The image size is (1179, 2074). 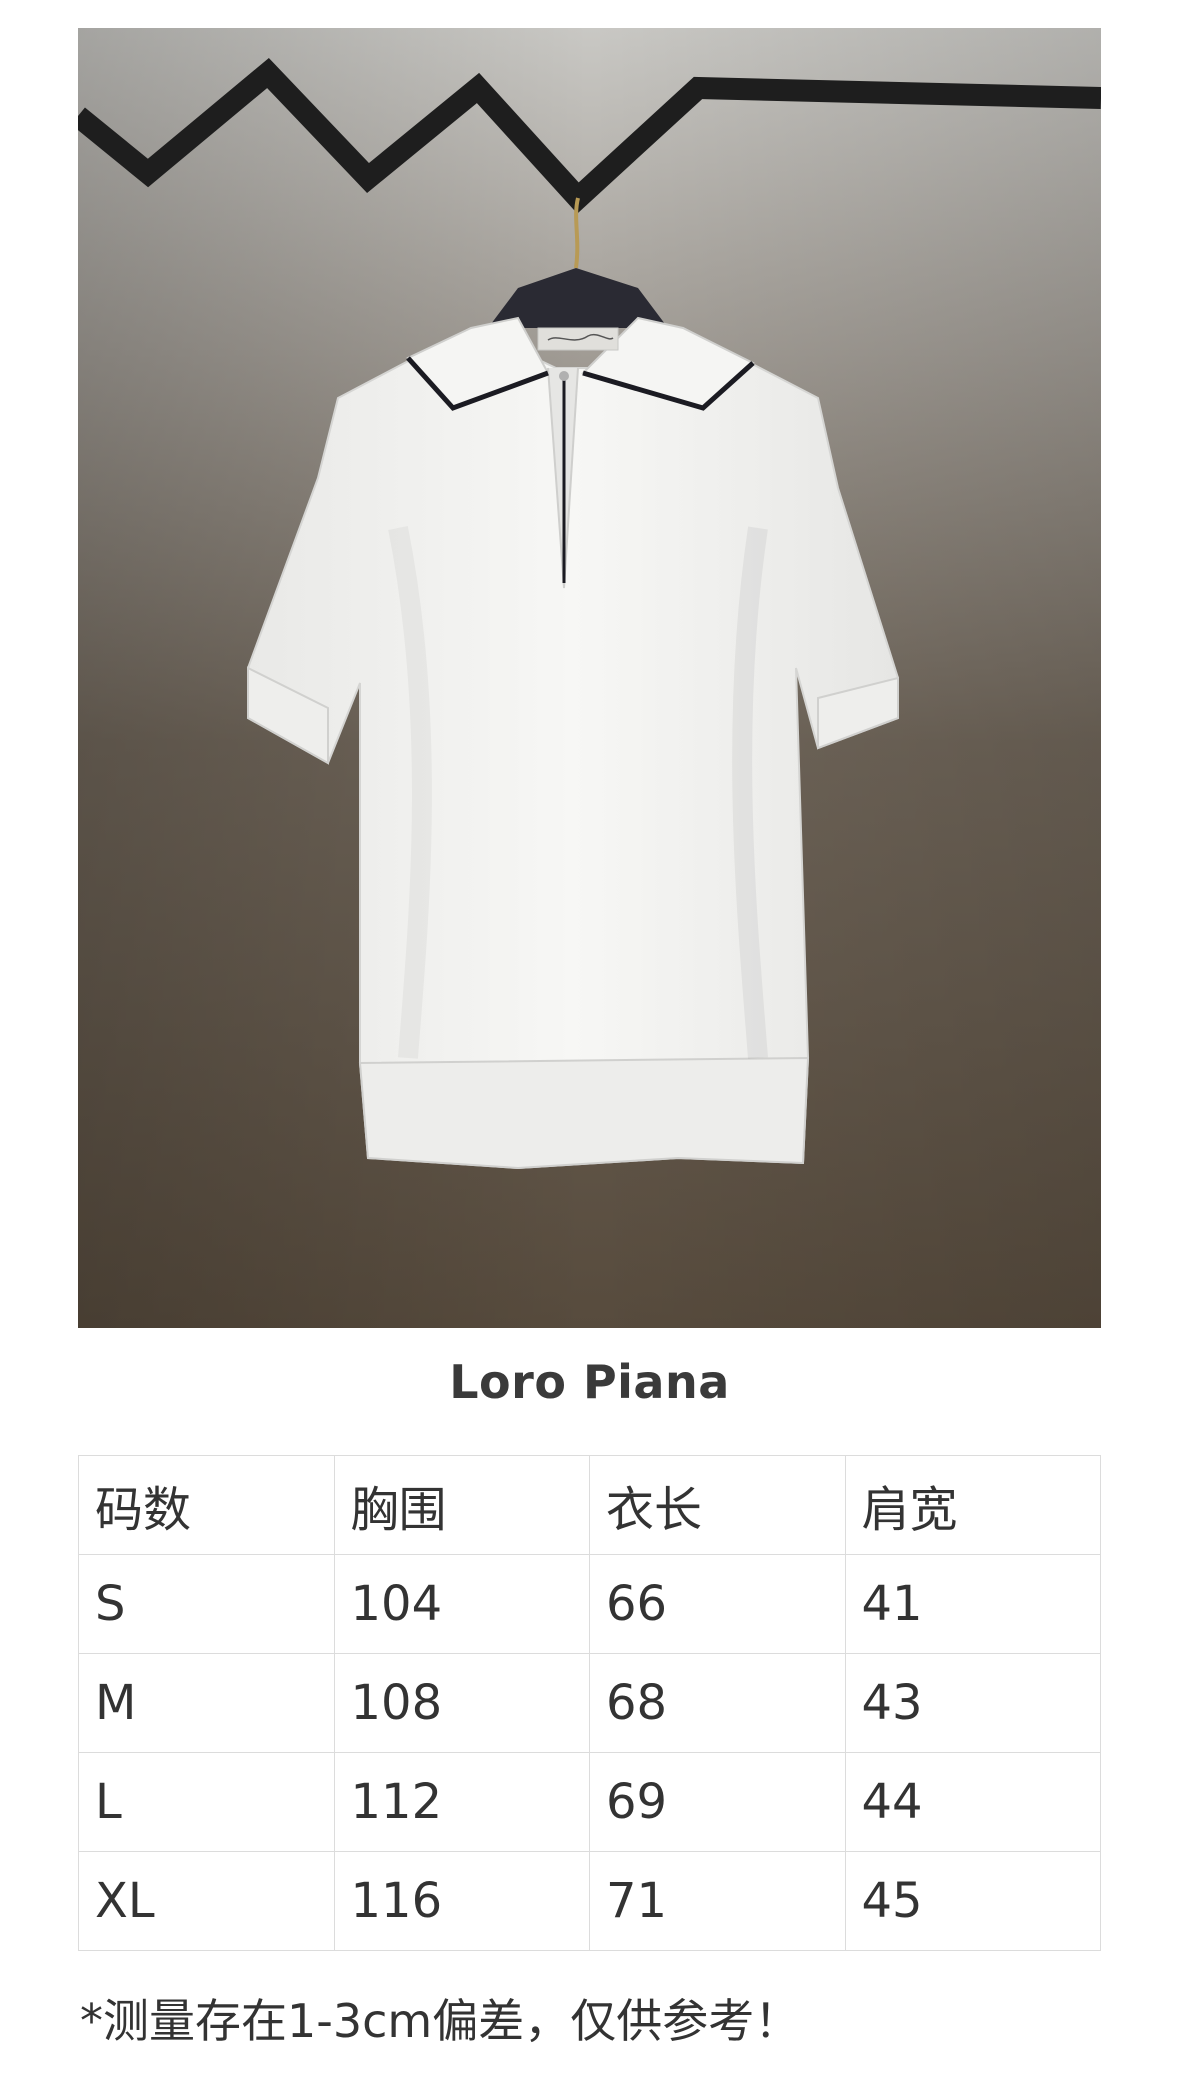 I want to click on header-size: 码数, so click(x=206, y=1505).